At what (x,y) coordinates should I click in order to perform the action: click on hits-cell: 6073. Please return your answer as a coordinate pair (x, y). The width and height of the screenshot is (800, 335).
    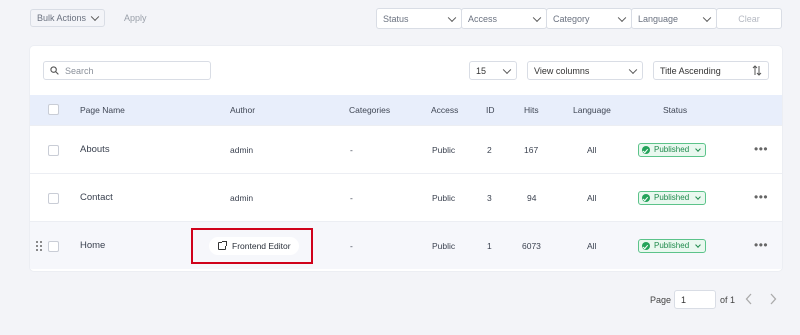
    Looking at the image, I should click on (531, 246).